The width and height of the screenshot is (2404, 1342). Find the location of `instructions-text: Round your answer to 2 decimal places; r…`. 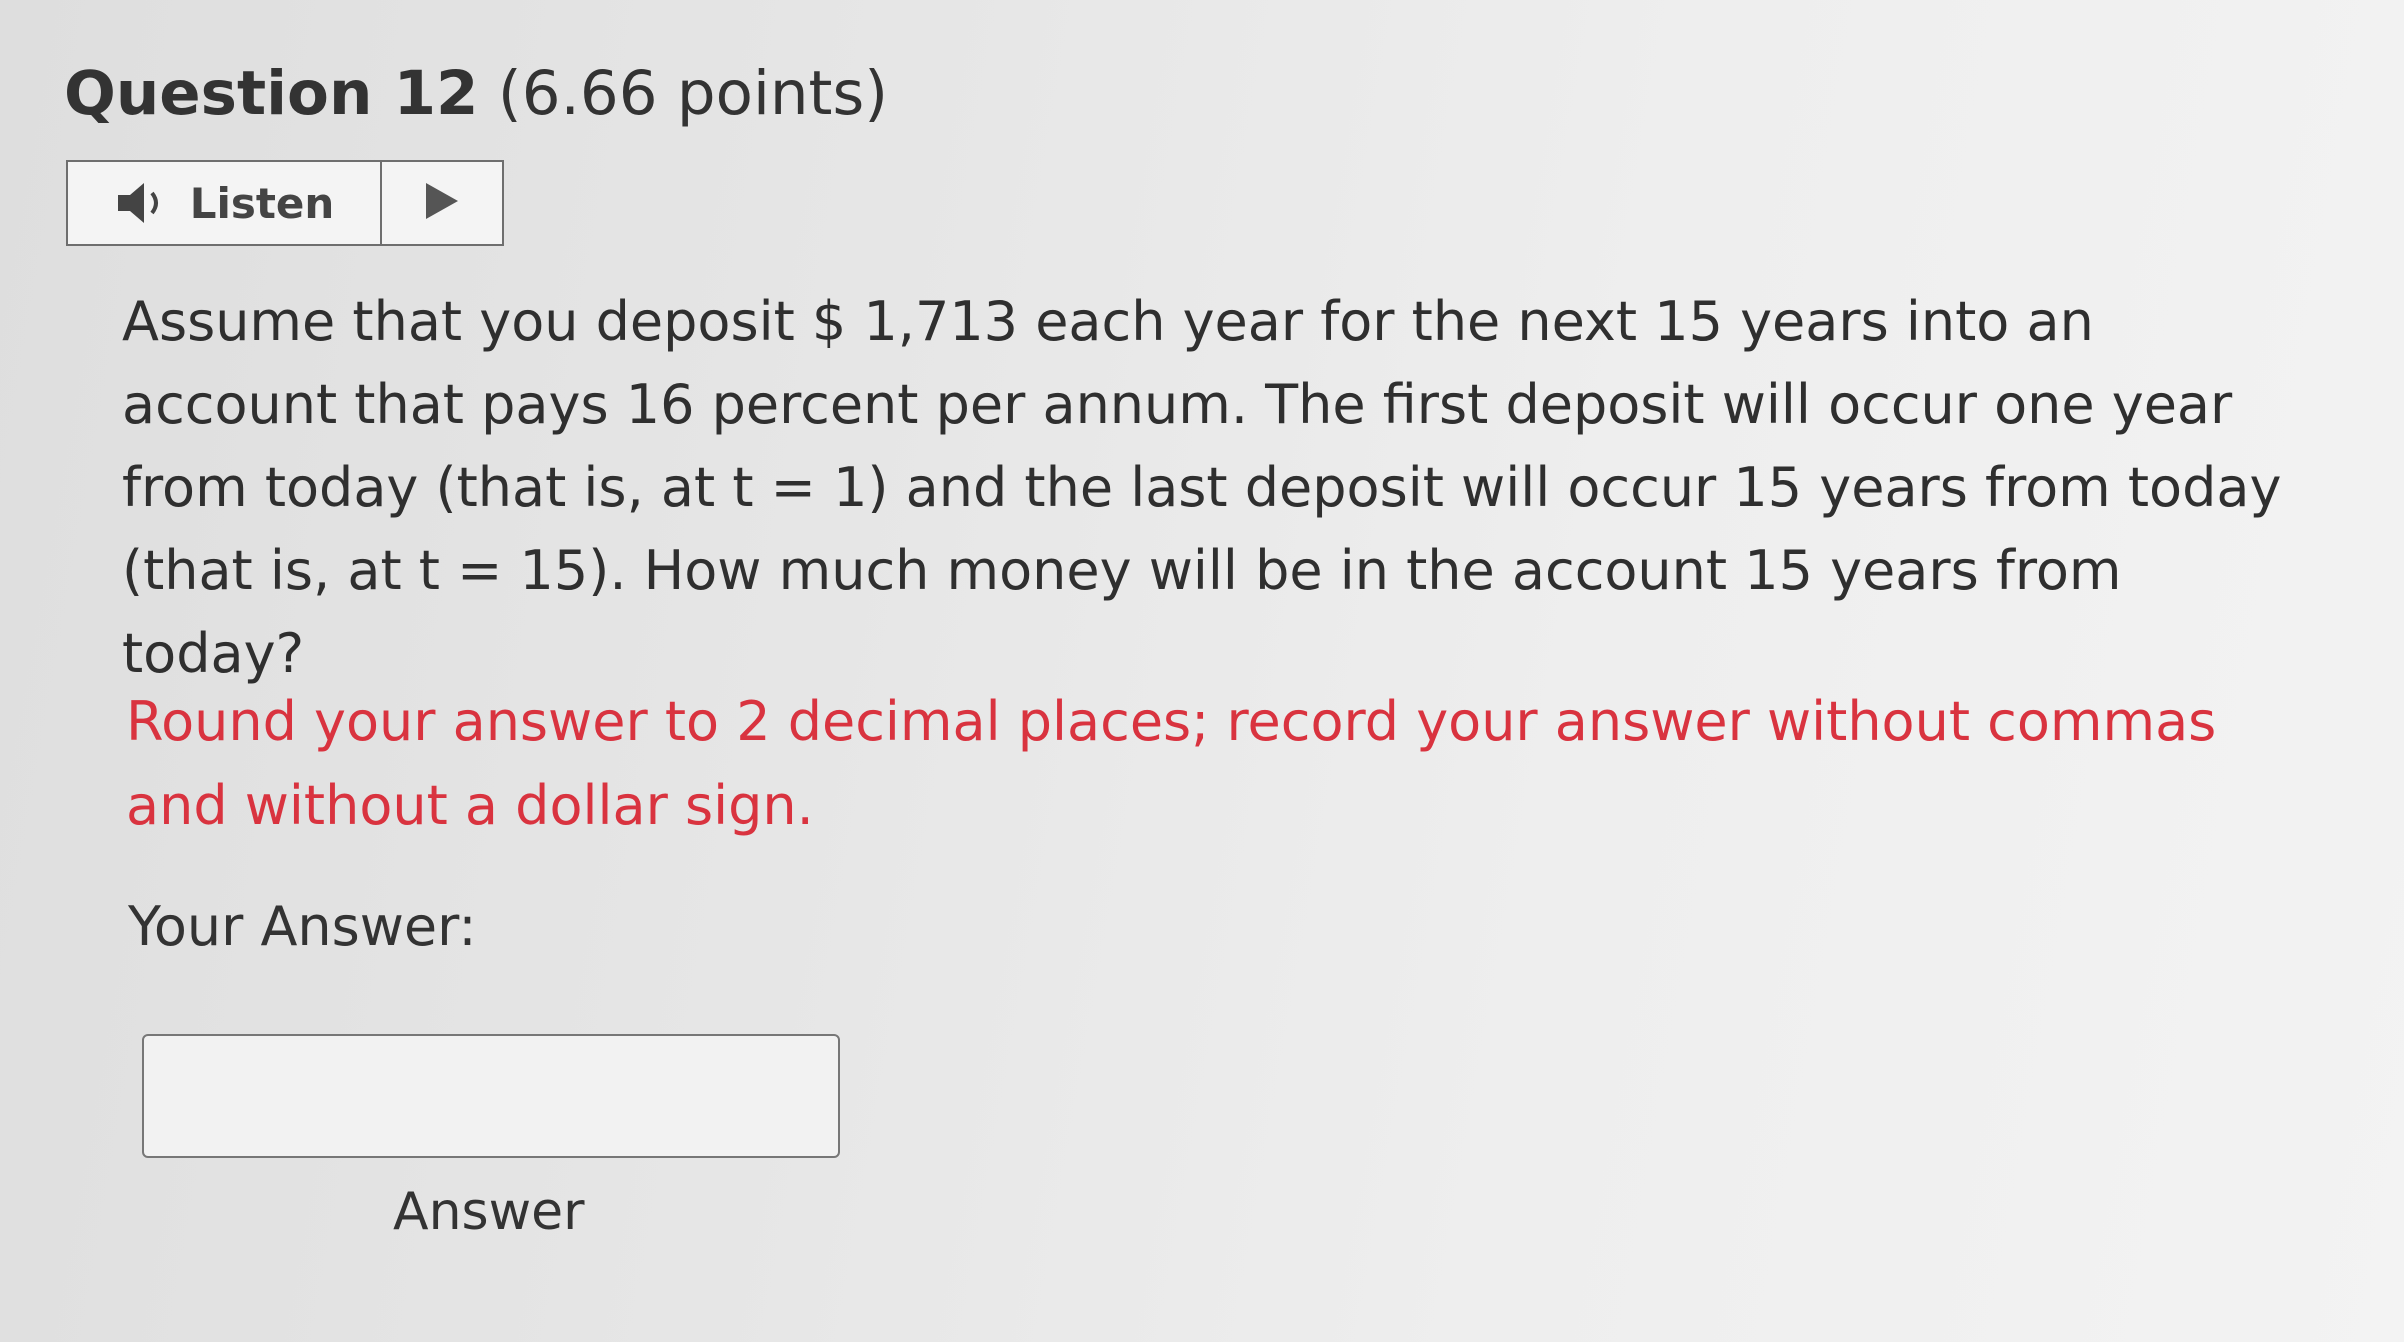

instructions-text: Round your answer to 2 decimal places; r… is located at coordinates (1171, 763).